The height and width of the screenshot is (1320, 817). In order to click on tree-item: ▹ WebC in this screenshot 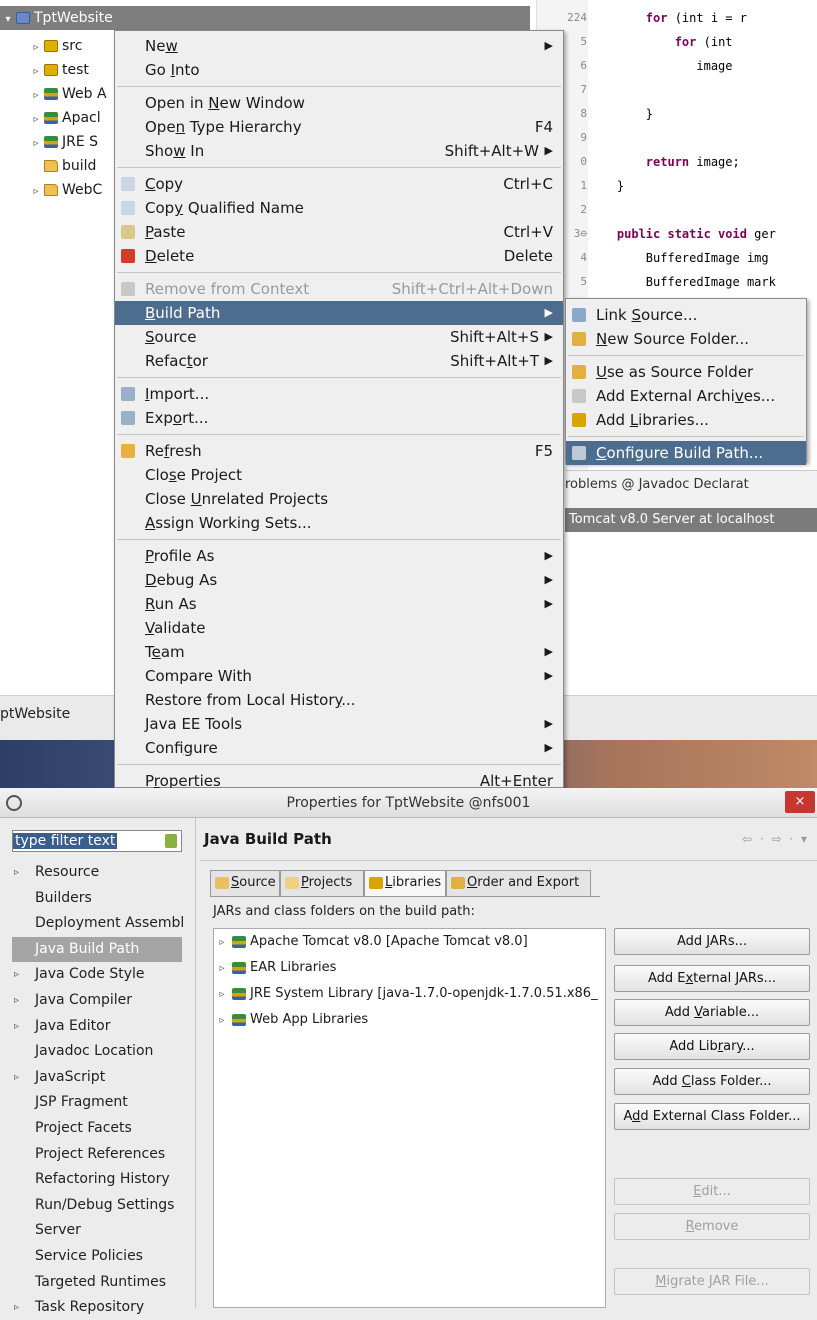, I will do `click(51, 190)`.